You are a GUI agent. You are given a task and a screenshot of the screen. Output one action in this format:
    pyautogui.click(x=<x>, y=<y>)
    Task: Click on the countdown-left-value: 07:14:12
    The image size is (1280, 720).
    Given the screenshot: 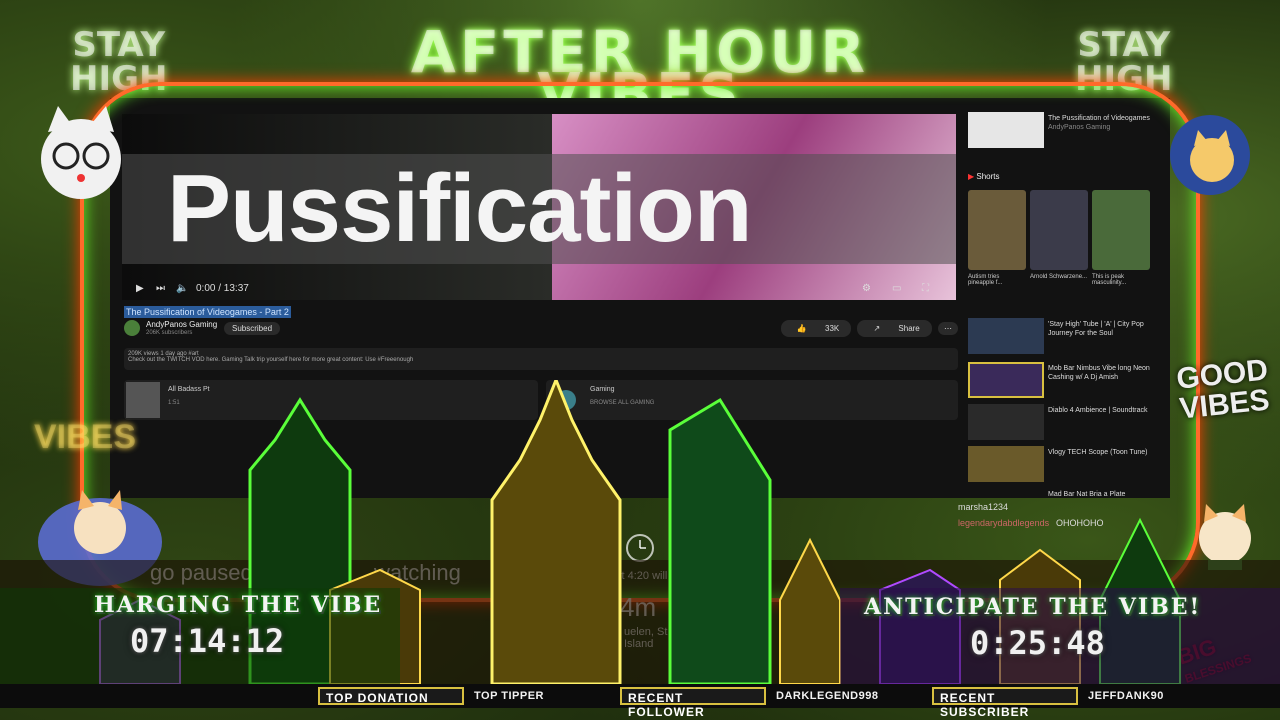 What is the action you would take?
    pyautogui.click(x=207, y=641)
    